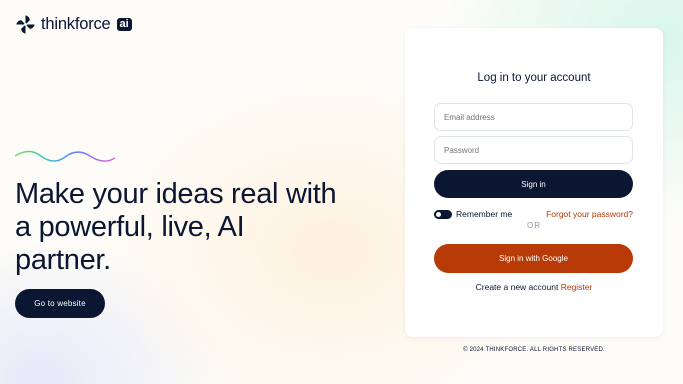 The width and height of the screenshot is (683, 384). Describe the element at coordinates (533, 258) in the screenshot. I see `sign-in-with-google-button: Sign in with Google` at that location.